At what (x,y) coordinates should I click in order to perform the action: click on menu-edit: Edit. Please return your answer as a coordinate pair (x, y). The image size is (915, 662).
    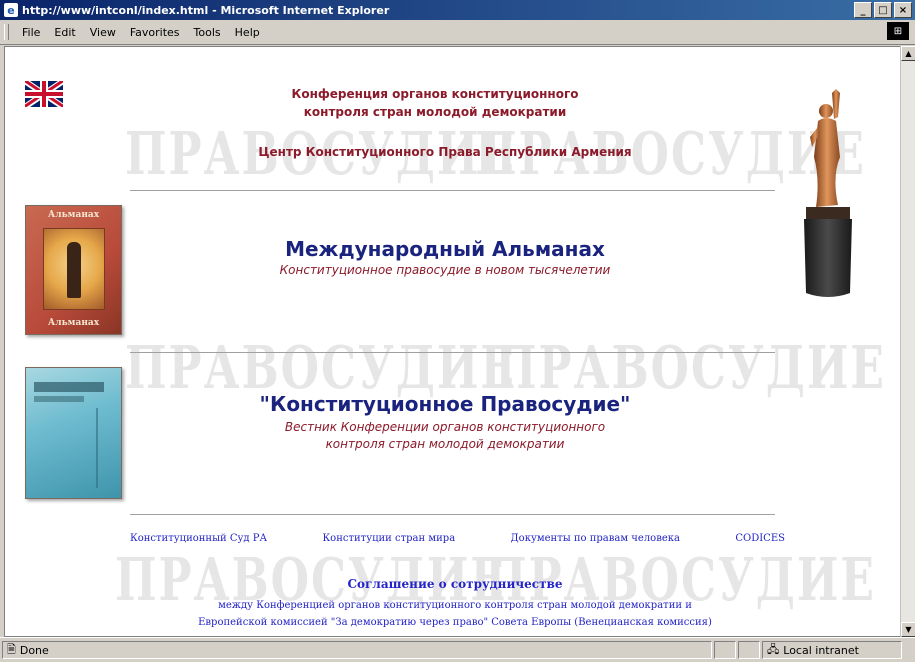
    Looking at the image, I should click on (64, 32).